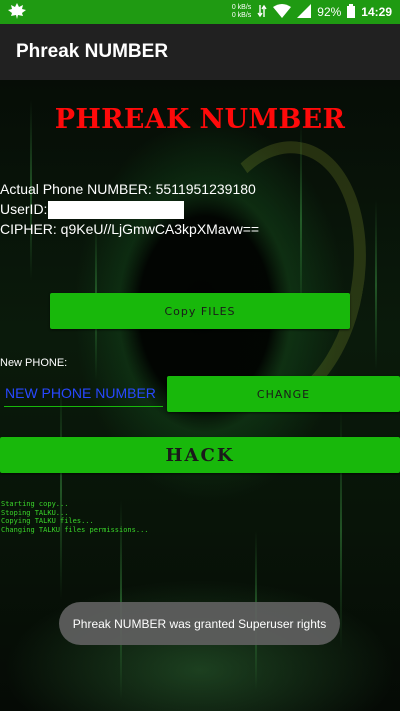 The image size is (400, 711). What do you see at coordinates (200, 119) in the screenshot?
I see `page-heading: PHREAK NUMBER` at bounding box center [200, 119].